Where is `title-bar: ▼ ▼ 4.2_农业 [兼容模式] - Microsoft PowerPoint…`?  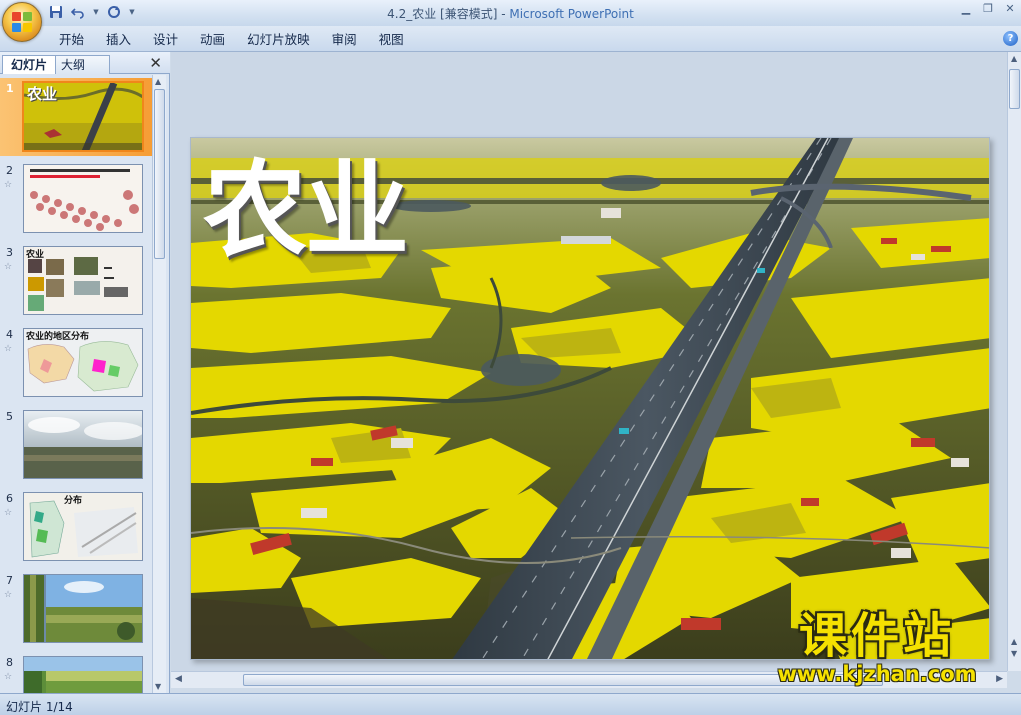 title-bar: ▼ ▼ 4.2_农业 [兼容模式] - Microsoft PowerPoint… is located at coordinates (510, 13).